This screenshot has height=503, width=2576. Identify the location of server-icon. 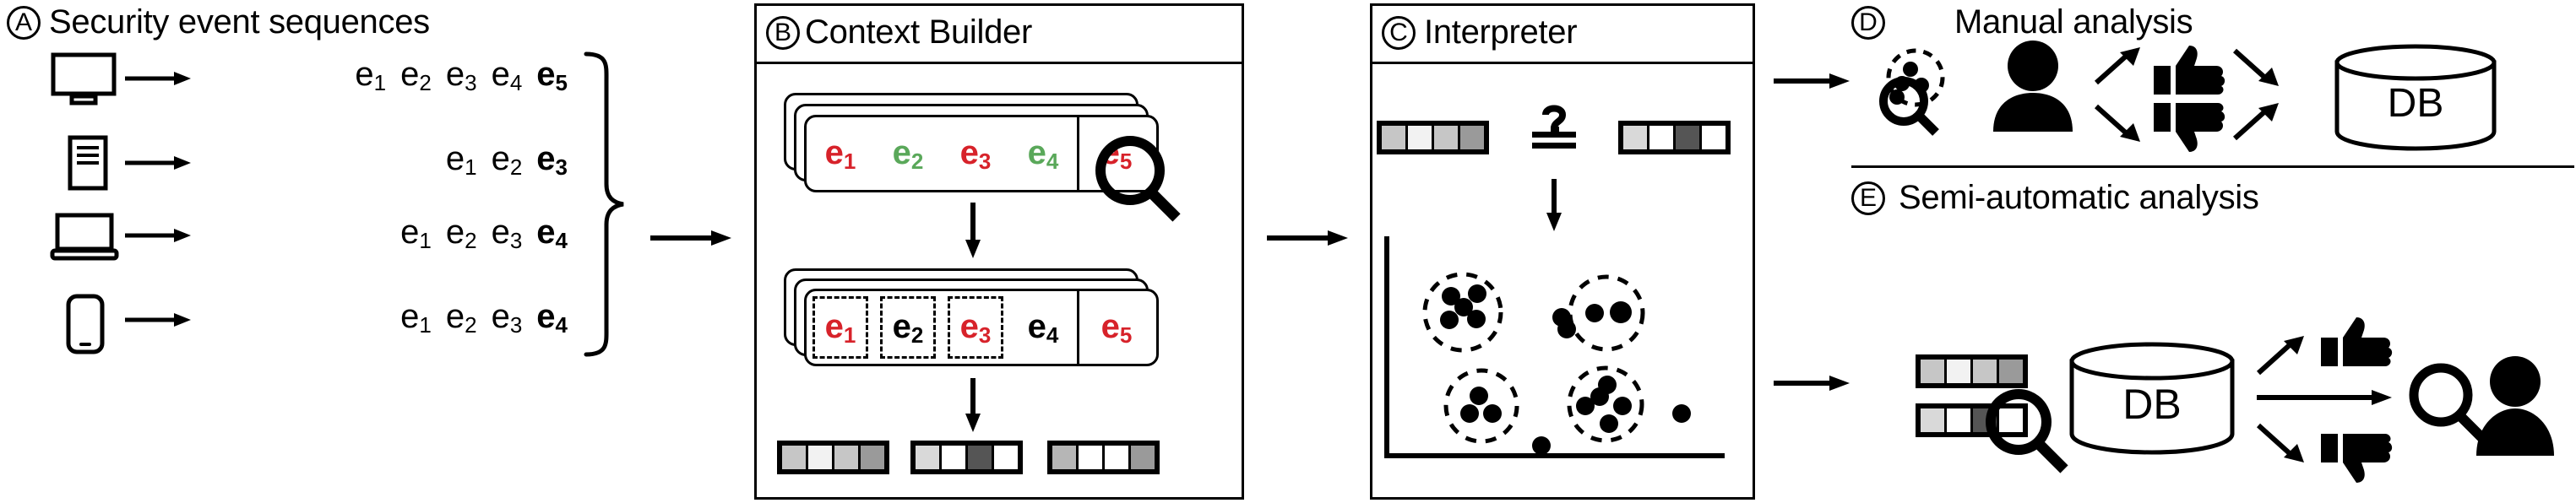
(88, 163).